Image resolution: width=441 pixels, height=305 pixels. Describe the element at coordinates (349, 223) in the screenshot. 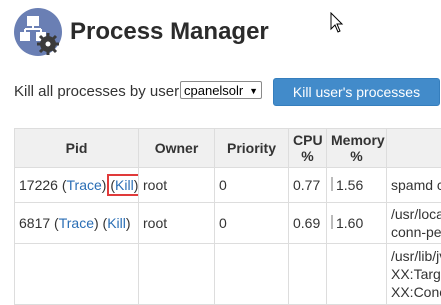

I see `memory-value: 1.60` at that location.